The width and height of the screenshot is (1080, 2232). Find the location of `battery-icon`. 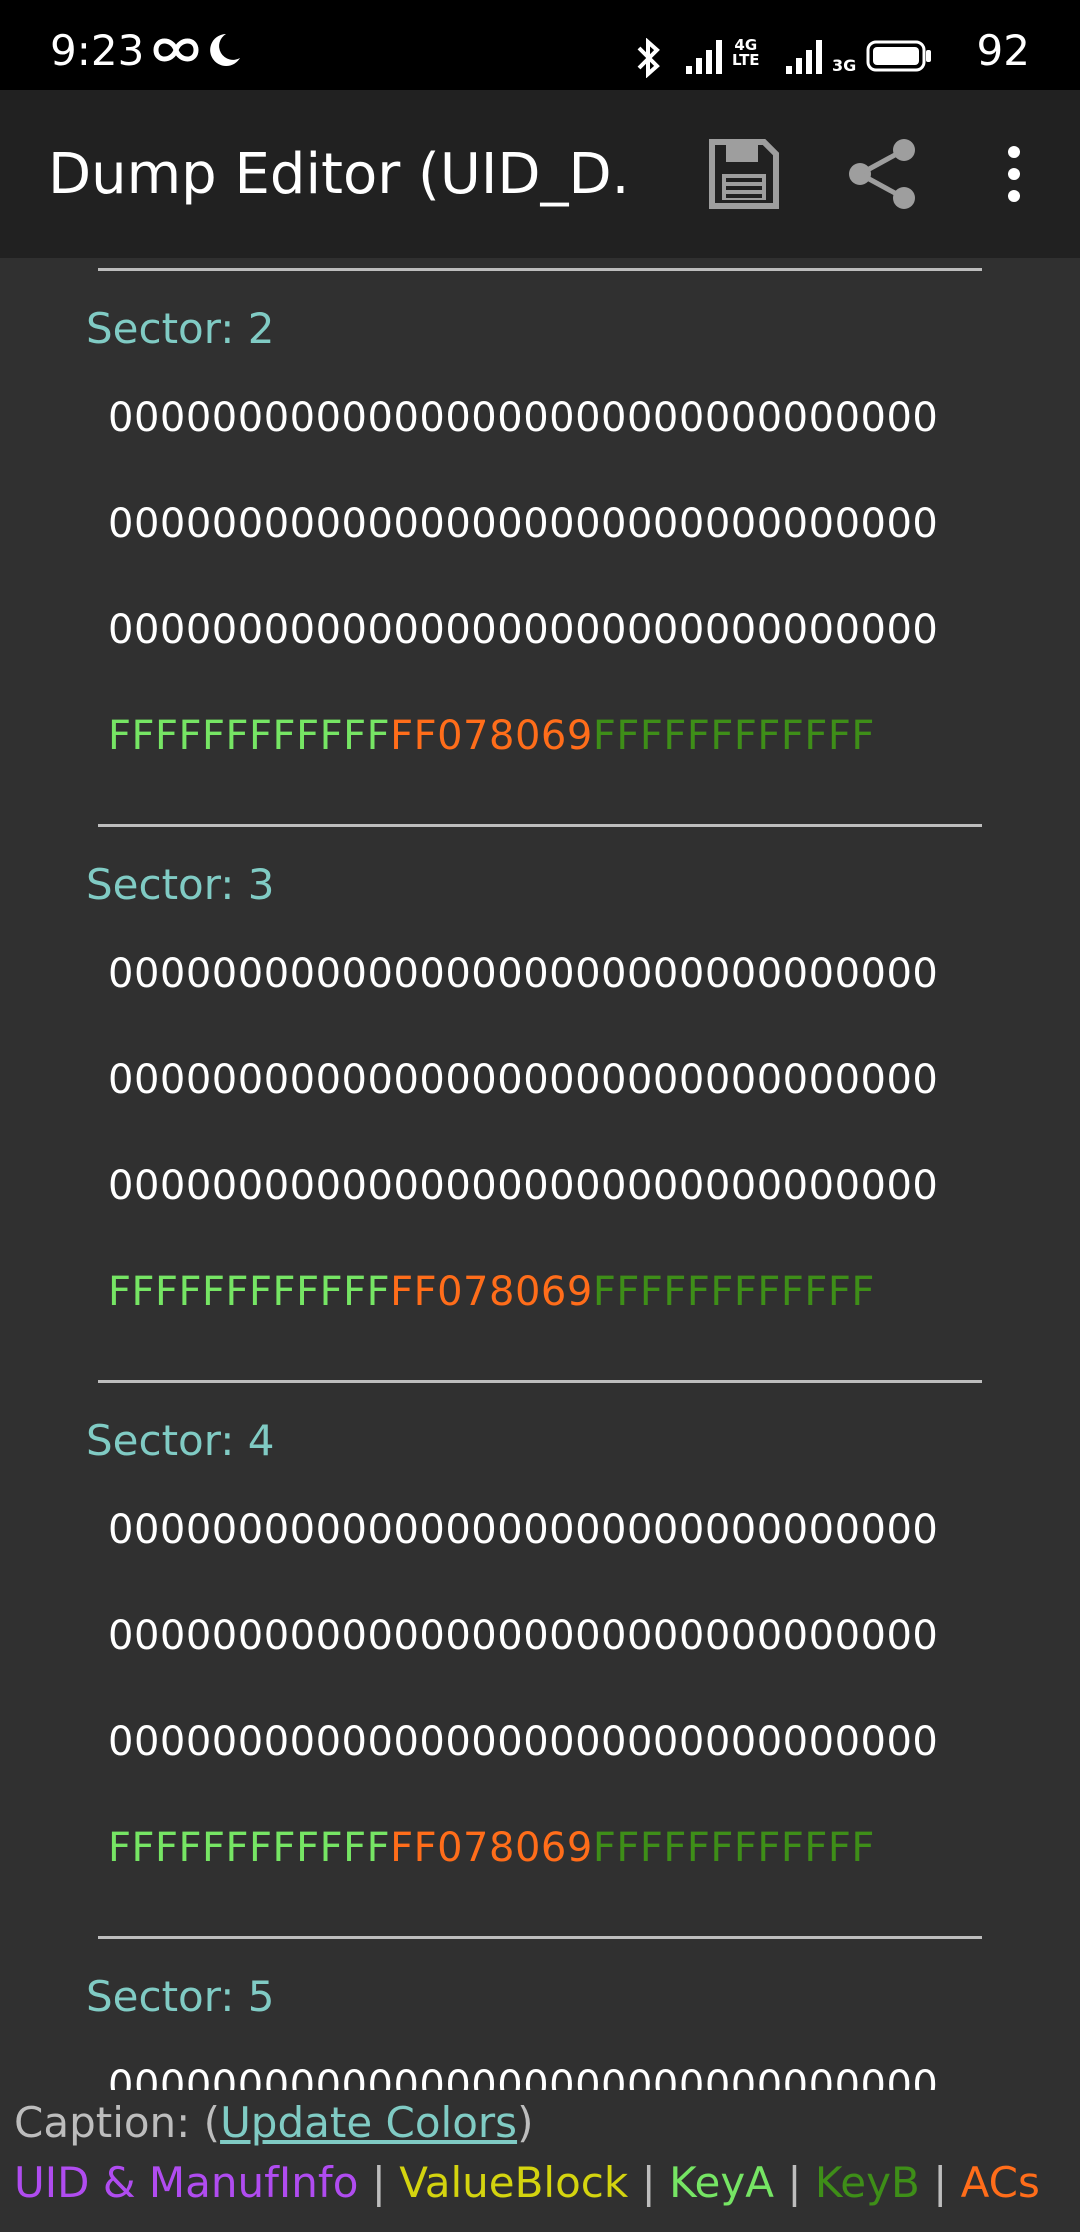

battery-icon is located at coordinates (898, 56).